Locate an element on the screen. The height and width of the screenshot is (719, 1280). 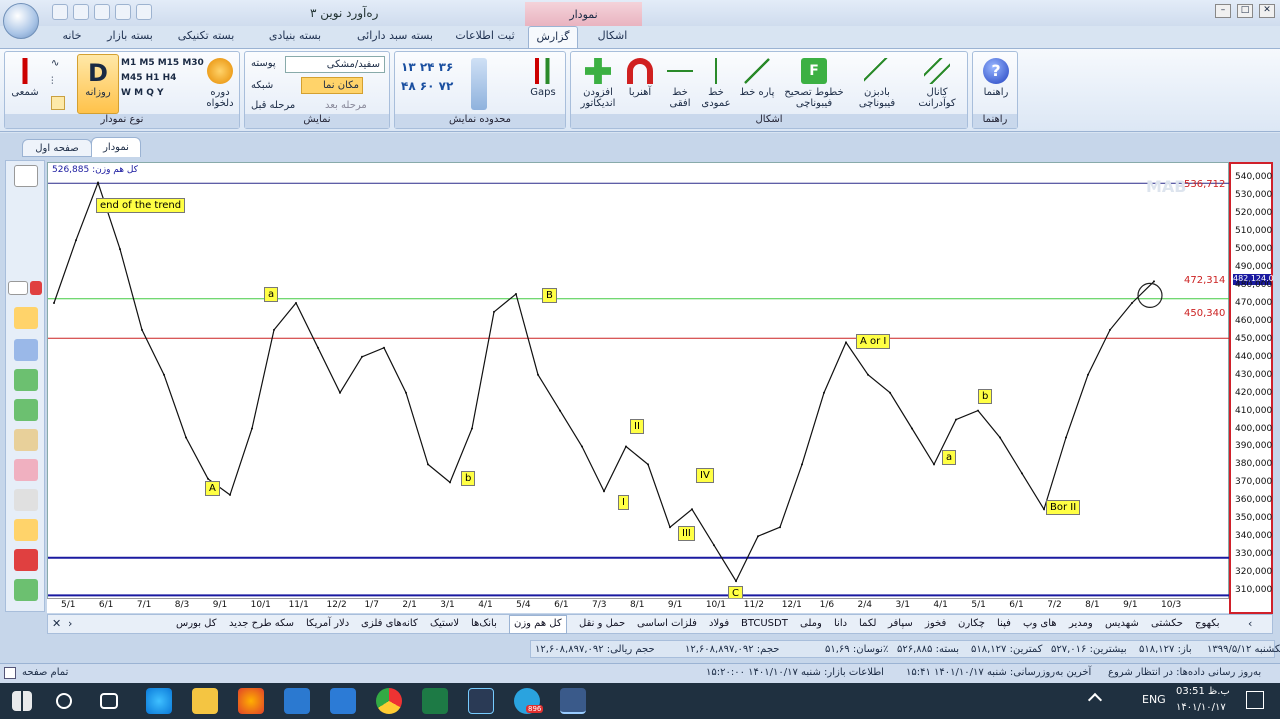
bar-chart-icon: ⫶ is located at coordinates (58, 83).